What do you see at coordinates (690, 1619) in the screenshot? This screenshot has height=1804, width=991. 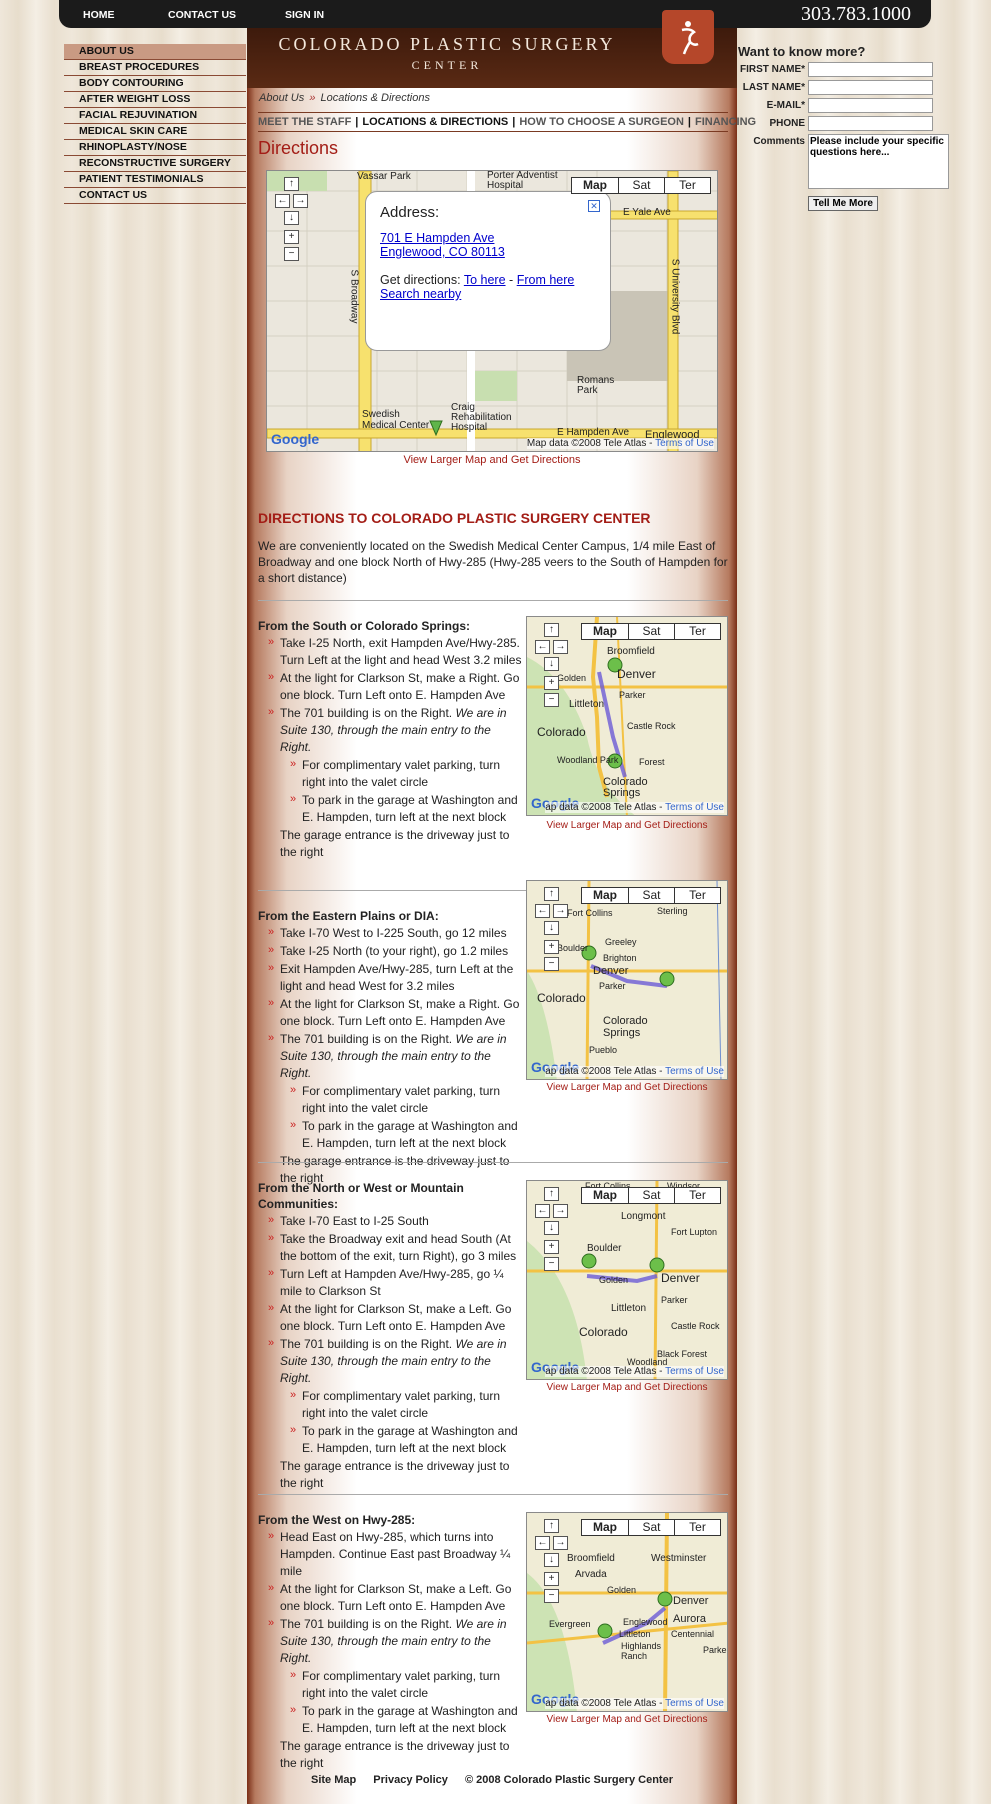 I see `map-label: Aurora` at bounding box center [690, 1619].